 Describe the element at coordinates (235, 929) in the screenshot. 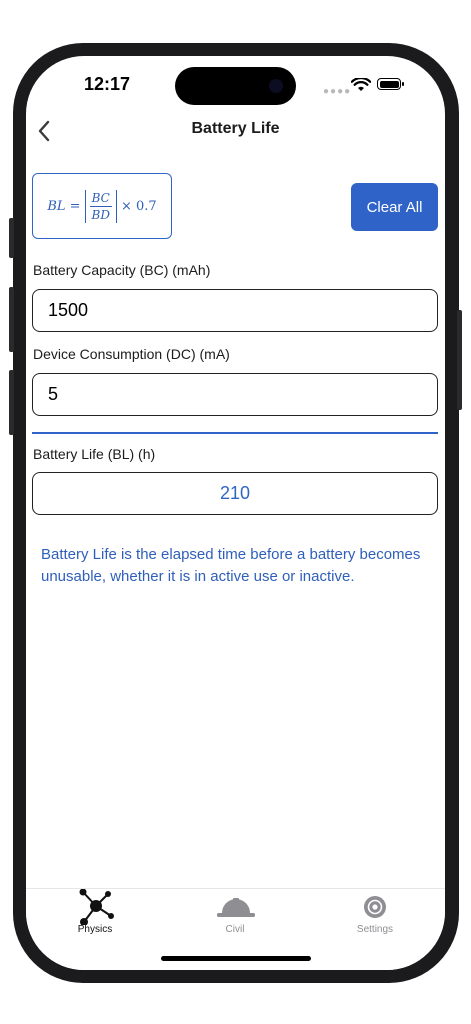

I see `tab-civil-label: Civil` at that location.